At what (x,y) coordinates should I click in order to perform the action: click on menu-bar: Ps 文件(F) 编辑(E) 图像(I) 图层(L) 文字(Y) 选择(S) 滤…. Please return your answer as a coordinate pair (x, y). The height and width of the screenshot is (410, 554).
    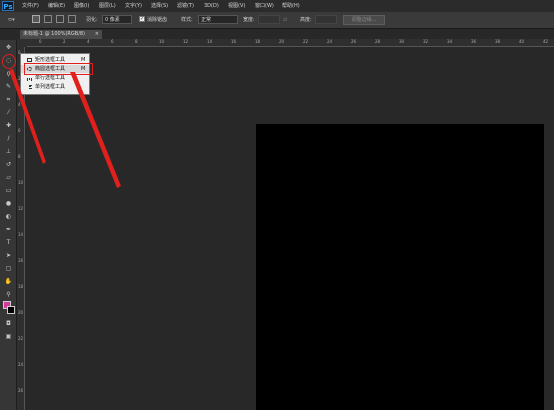
    Looking at the image, I should click on (277, 6).